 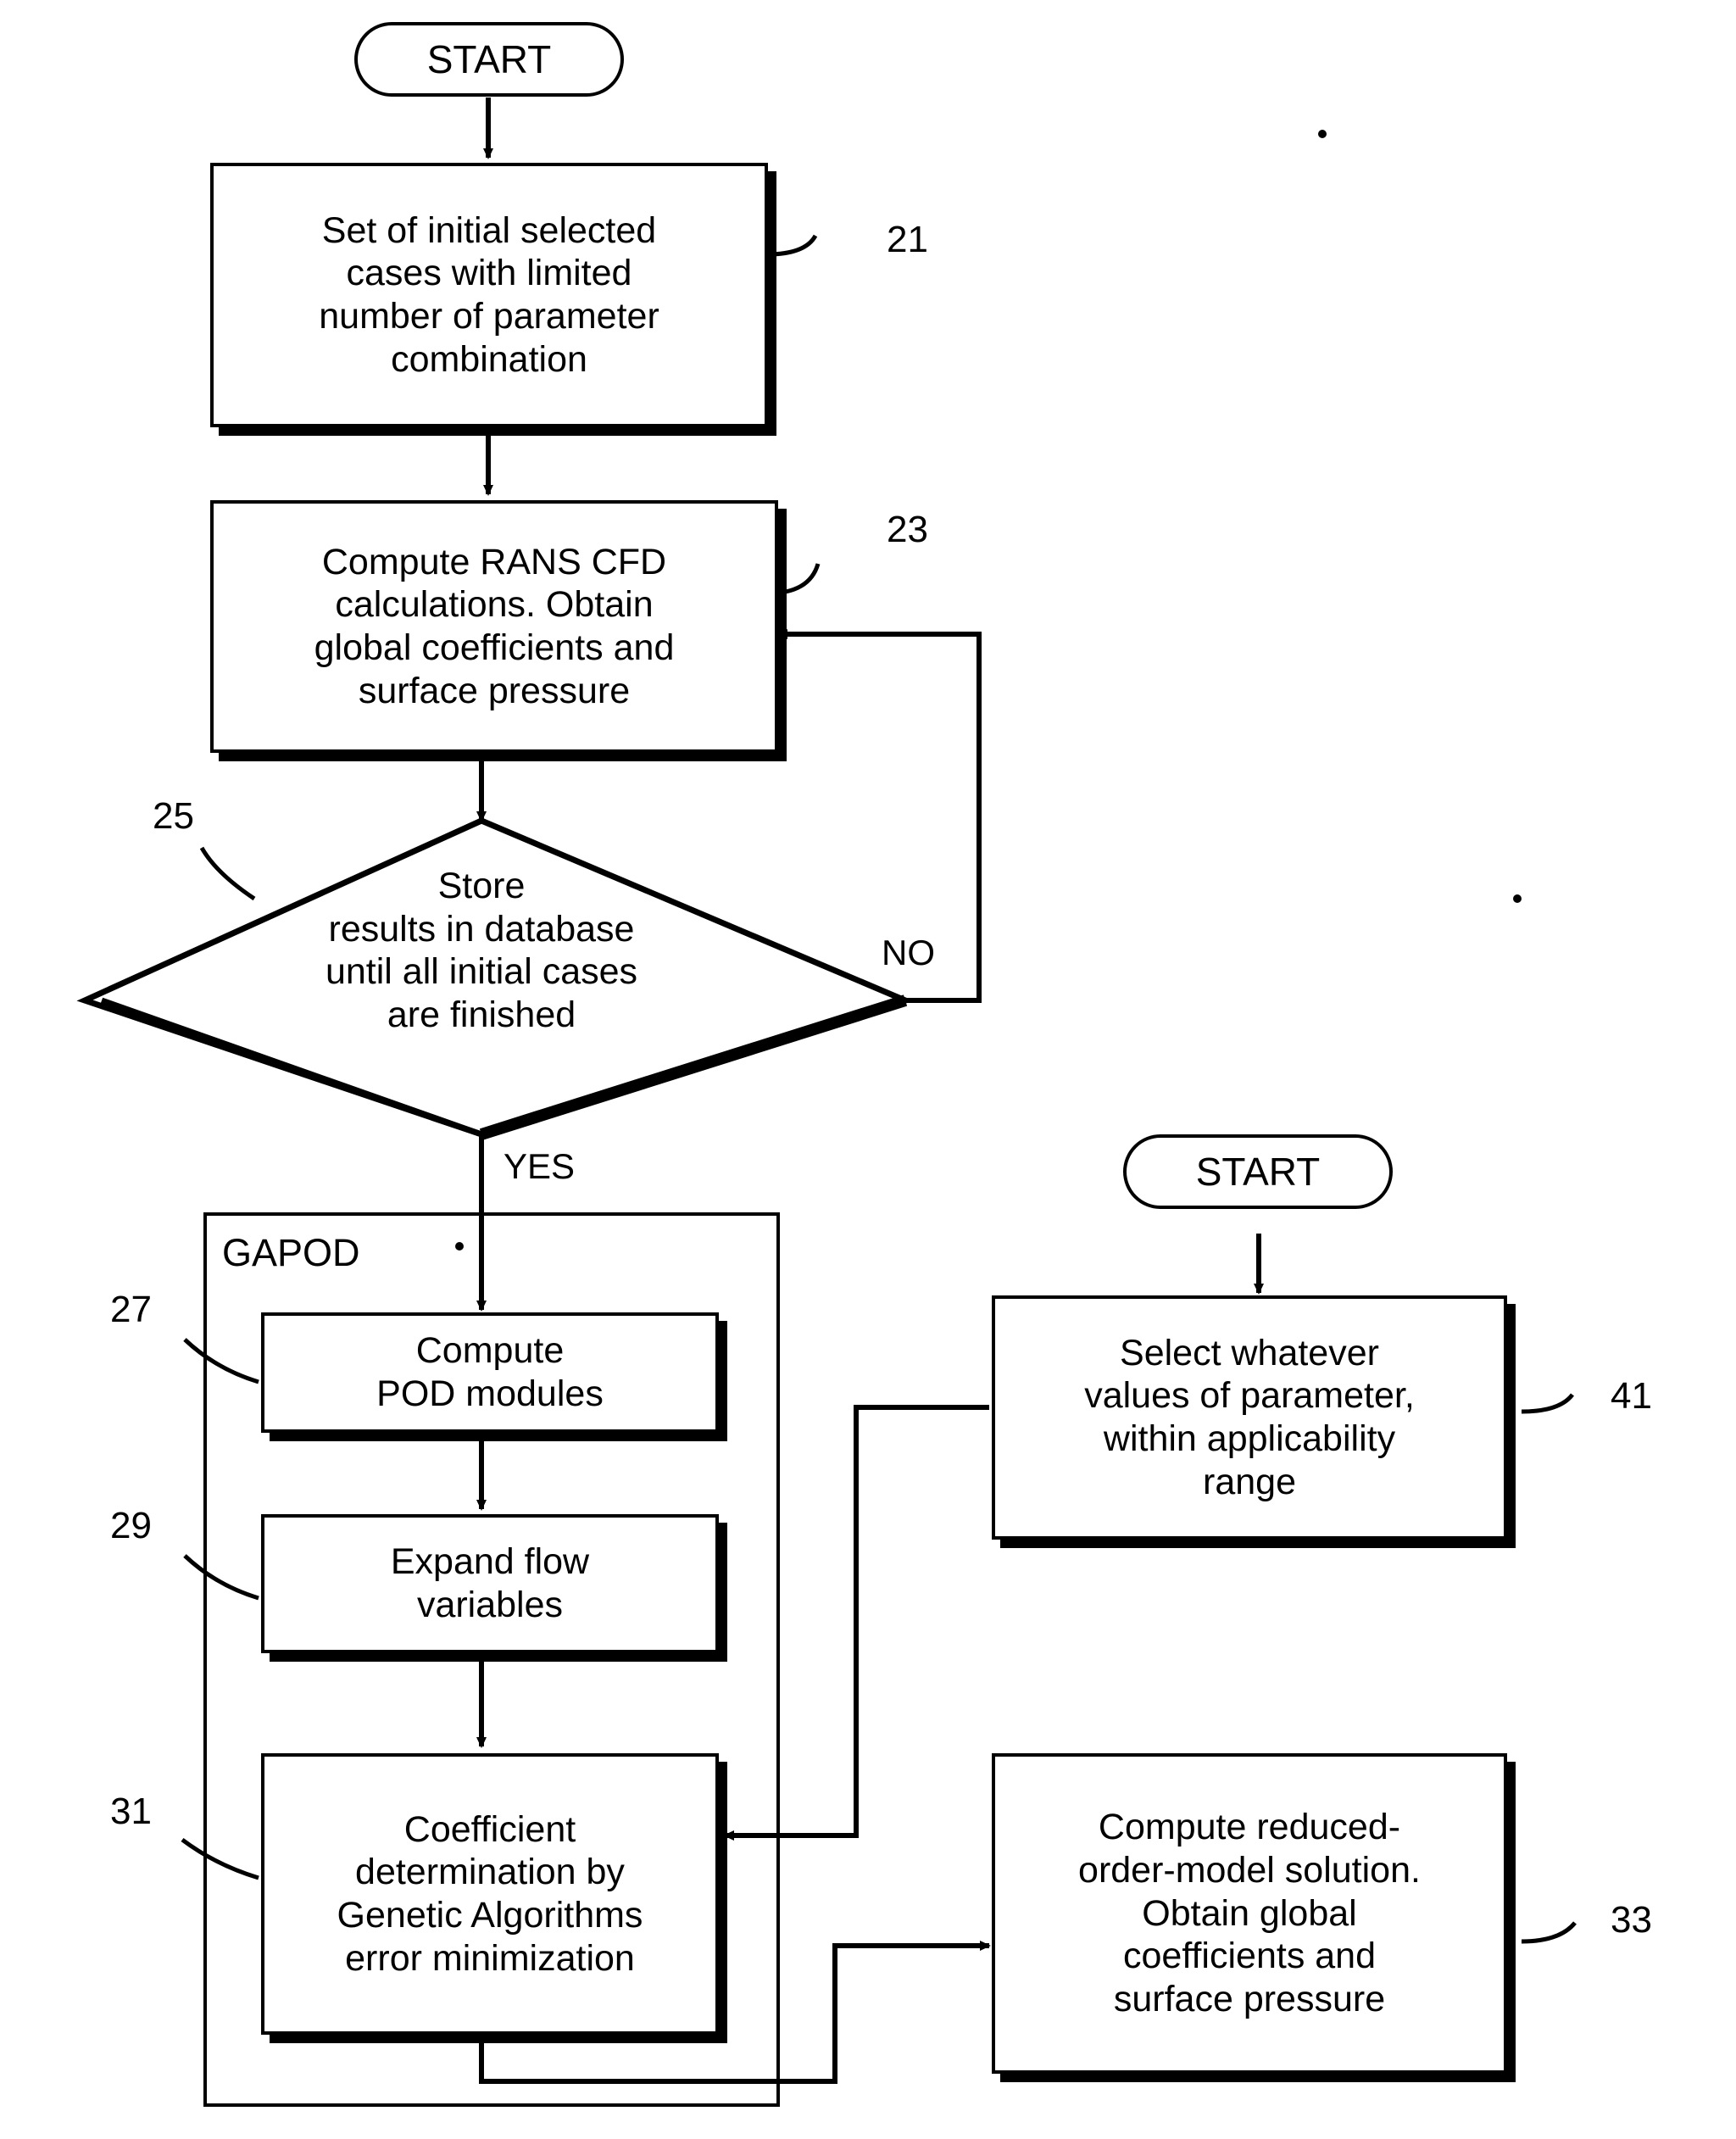 I want to click on gapod-group-label: GAPOD, so click(x=291, y=1252).